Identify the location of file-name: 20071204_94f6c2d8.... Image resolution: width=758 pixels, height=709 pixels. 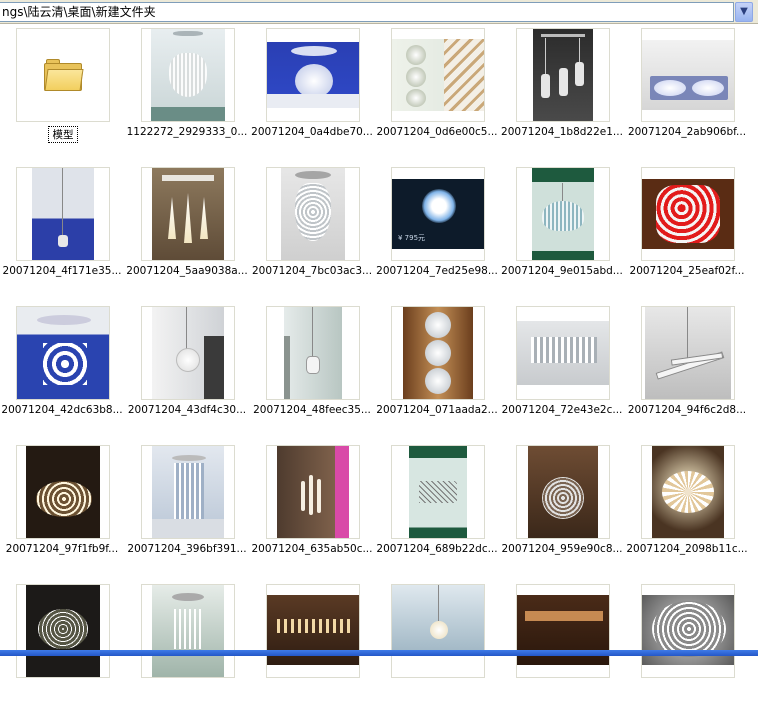
(687, 410).